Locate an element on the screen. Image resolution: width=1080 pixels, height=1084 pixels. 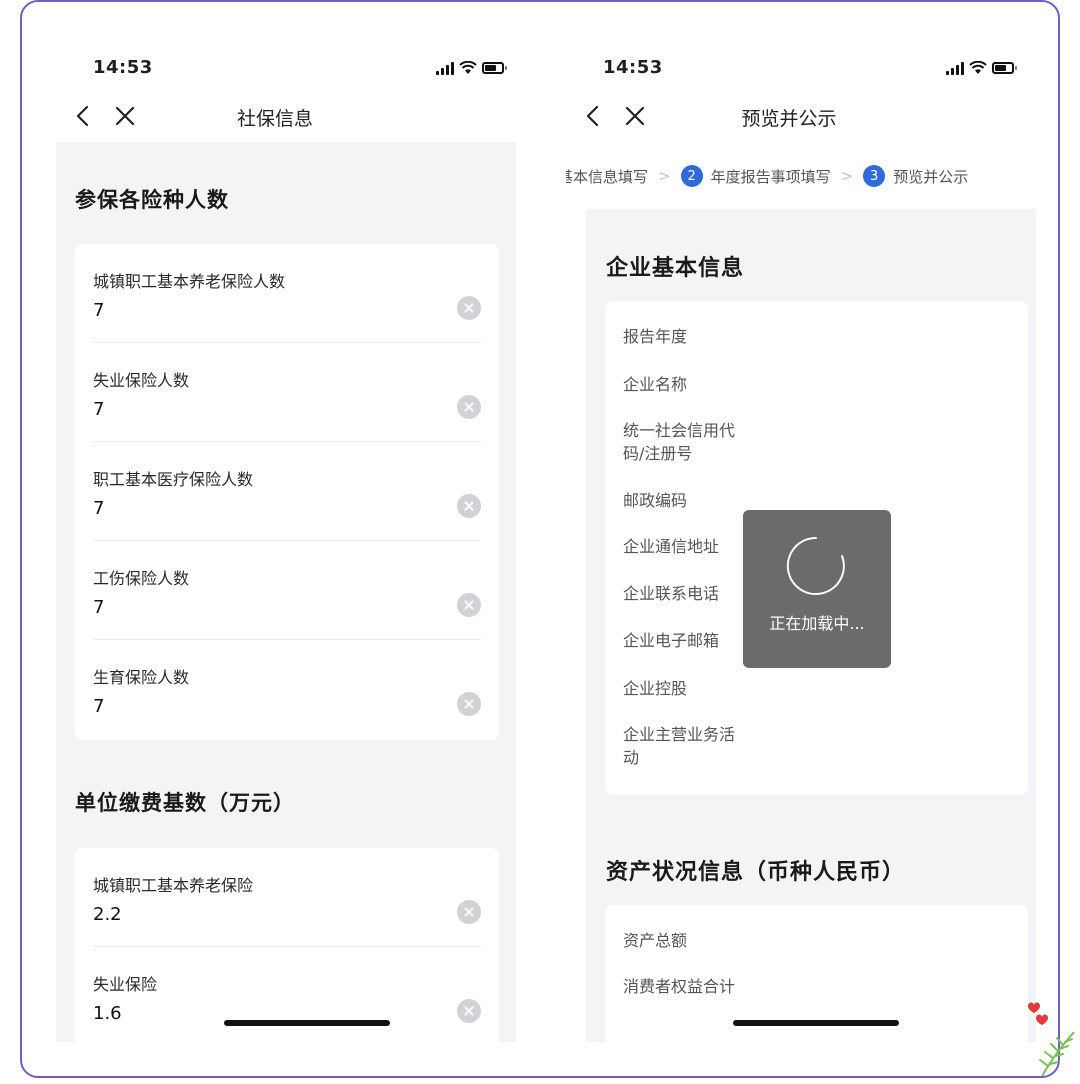
field-label: 城镇职工基本养老保险 is located at coordinates (173, 885).